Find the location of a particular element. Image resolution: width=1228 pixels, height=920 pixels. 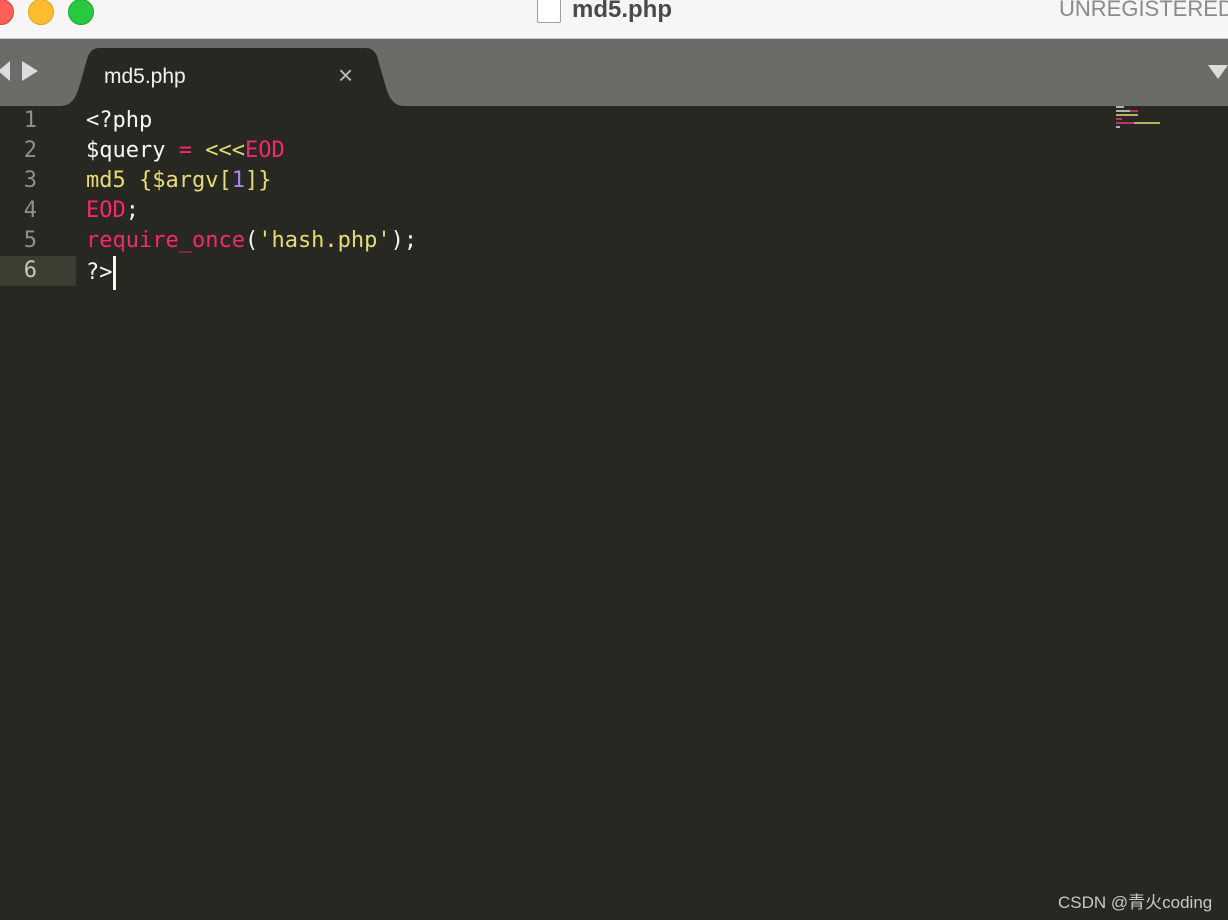

nav-back-icon is located at coordinates (5, 71).